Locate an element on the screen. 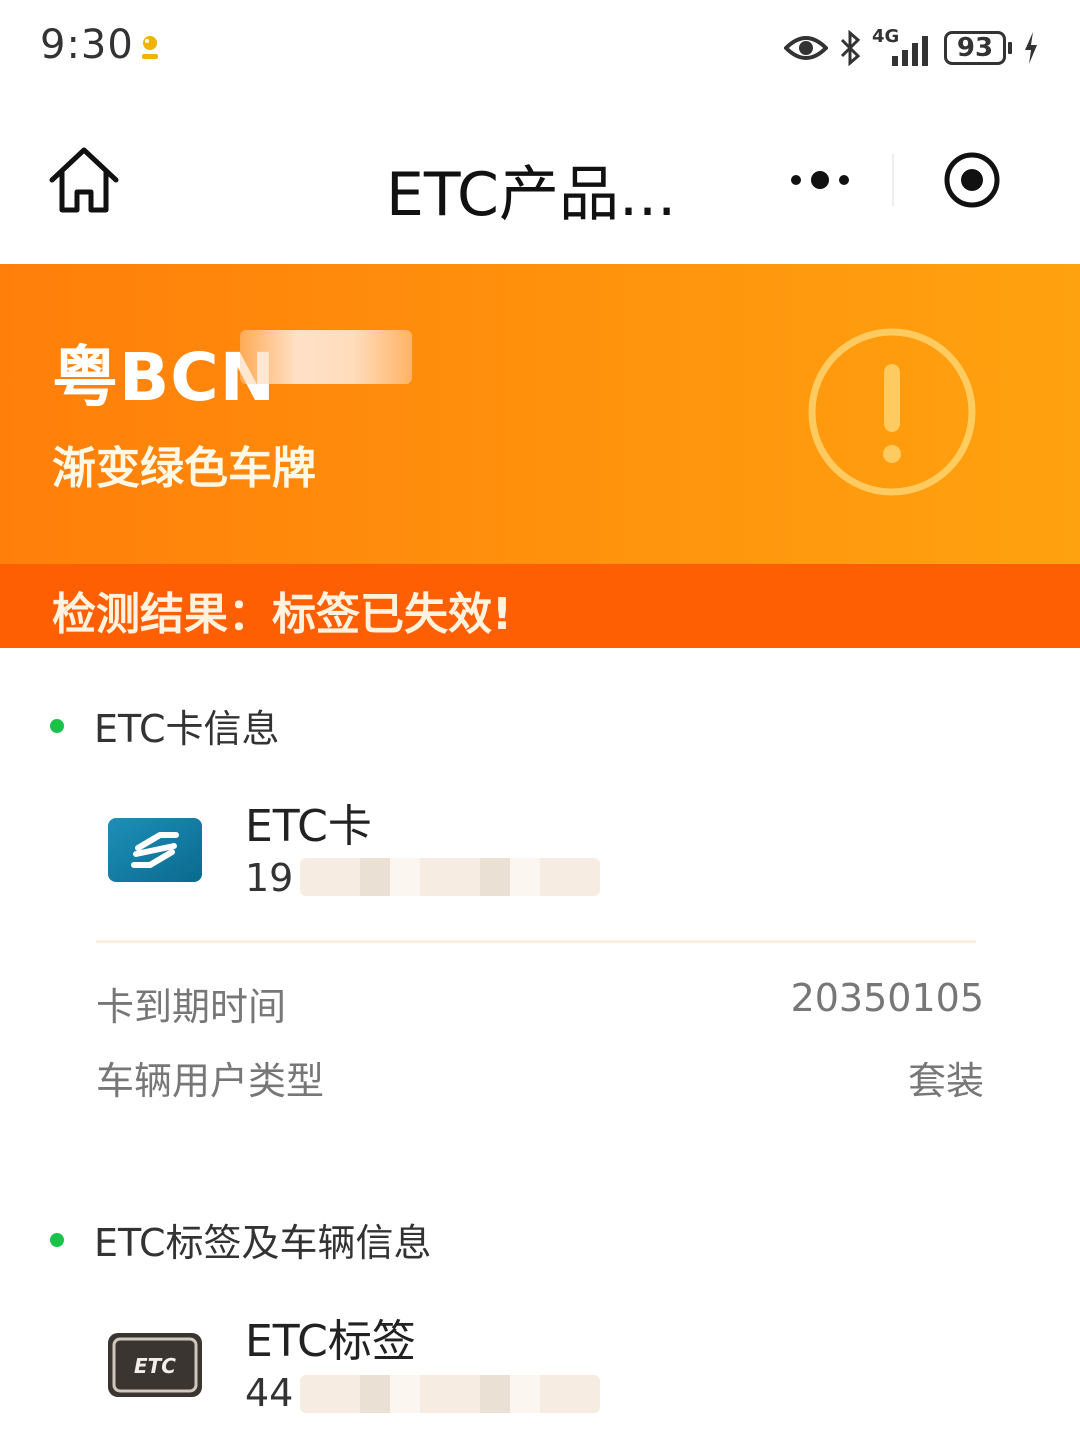 This screenshot has width=1080, height=1440. network-indicator: 4G is located at coordinates (903, 46).